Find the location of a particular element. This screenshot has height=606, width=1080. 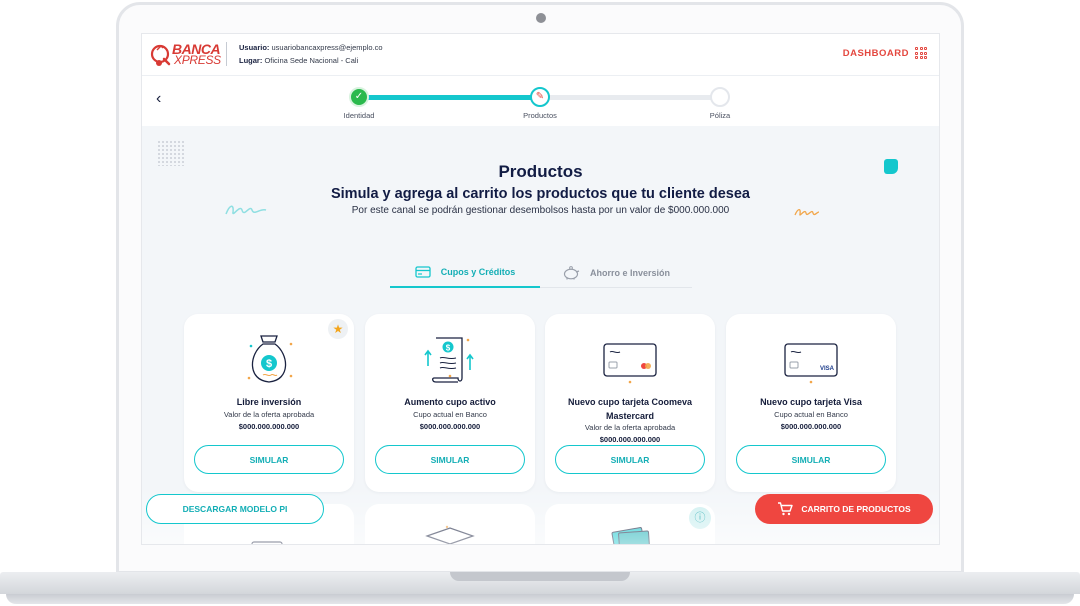

step-identidad-check-icon: ✓ is located at coordinates (359, 97).